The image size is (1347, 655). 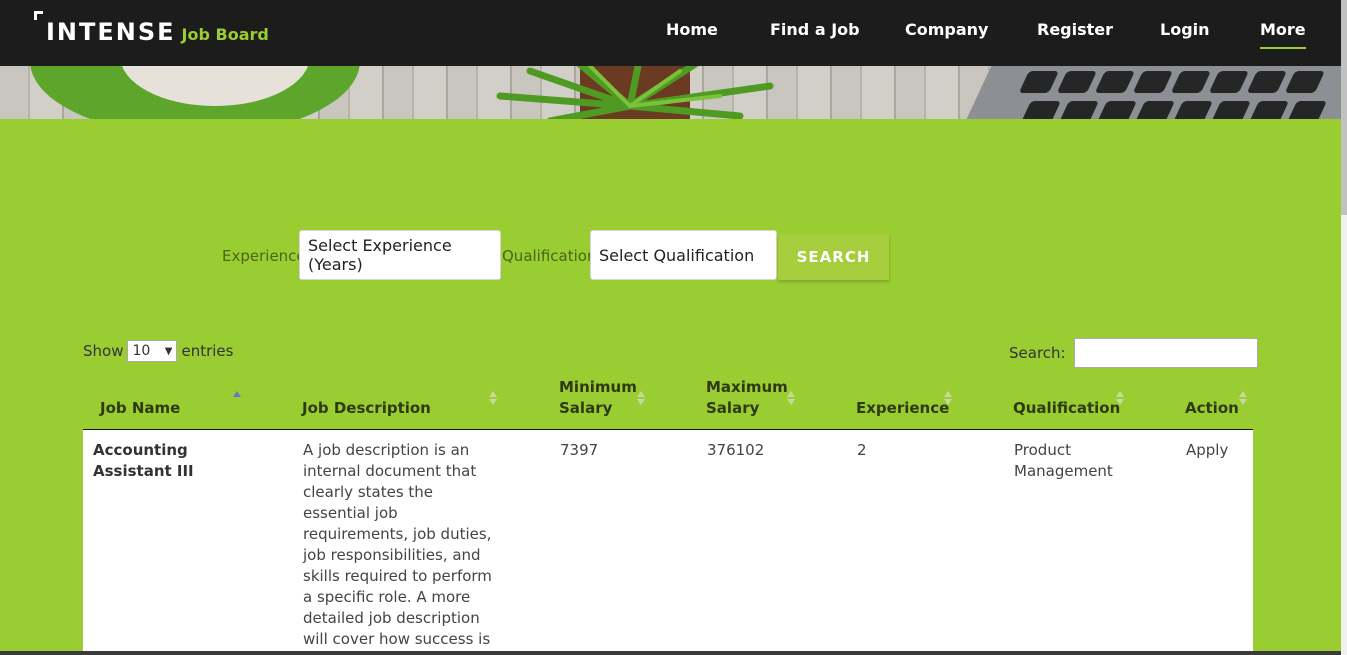 What do you see at coordinates (103, 351) in the screenshot?
I see `show-label: Show` at bounding box center [103, 351].